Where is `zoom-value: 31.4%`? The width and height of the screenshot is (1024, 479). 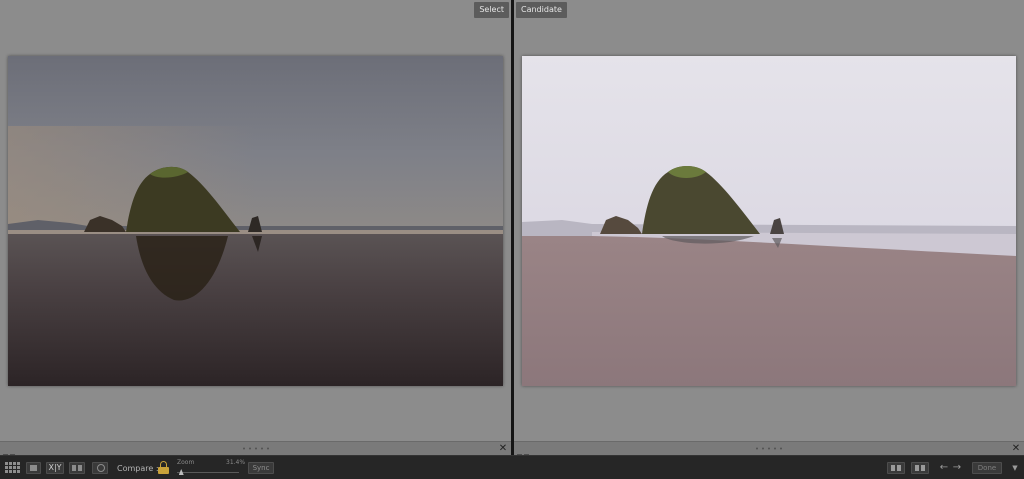
zoom-value: 31.4% is located at coordinates (236, 462).